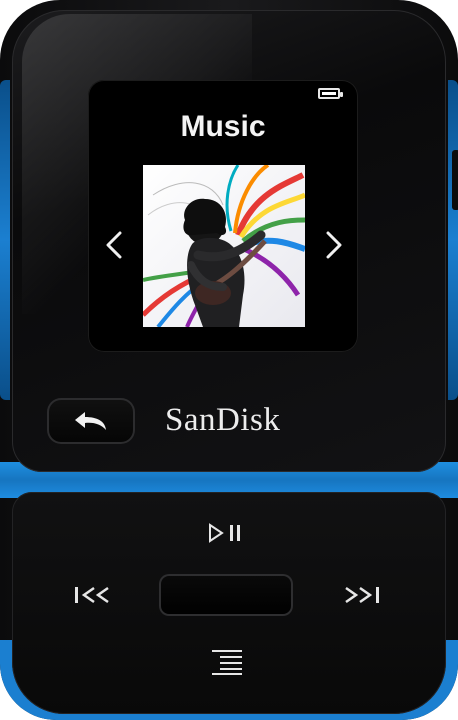  What do you see at coordinates (226, 533) in the screenshot?
I see `play-pause-icon` at bounding box center [226, 533].